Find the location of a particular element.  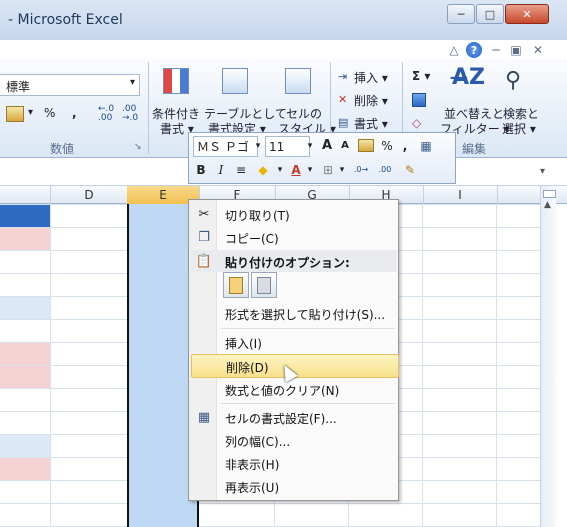

increase-decimal-icon: .0→ is located at coordinates (361, 169).